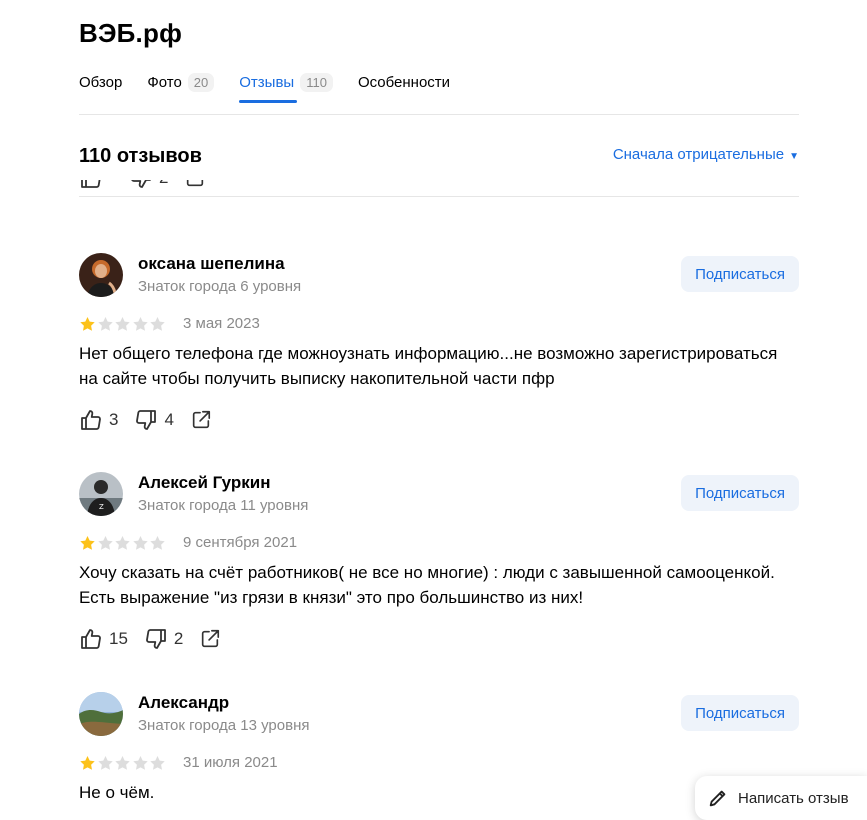  What do you see at coordinates (698, 154) in the screenshot?
I see `sort-label: Сначала отрицательные` at bounding box center [698, 154].